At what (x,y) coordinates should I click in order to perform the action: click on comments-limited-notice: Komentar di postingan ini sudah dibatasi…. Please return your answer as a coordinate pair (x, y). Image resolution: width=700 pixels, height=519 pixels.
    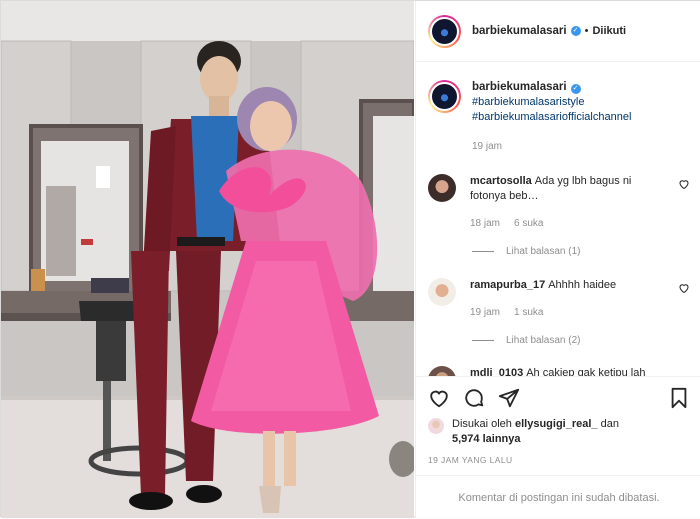
    Looking at the image, I should click on (558, 497).